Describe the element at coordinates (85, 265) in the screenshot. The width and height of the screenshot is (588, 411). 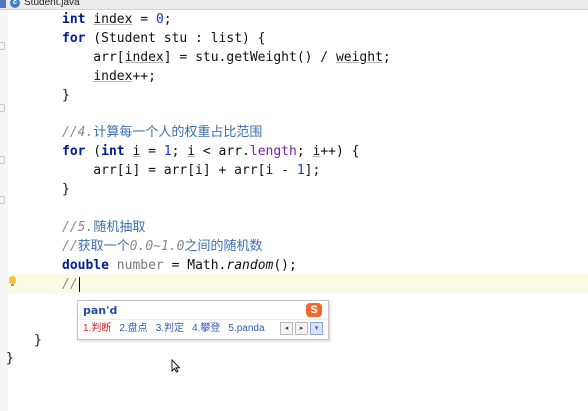
I see `code-token: double` at that location.